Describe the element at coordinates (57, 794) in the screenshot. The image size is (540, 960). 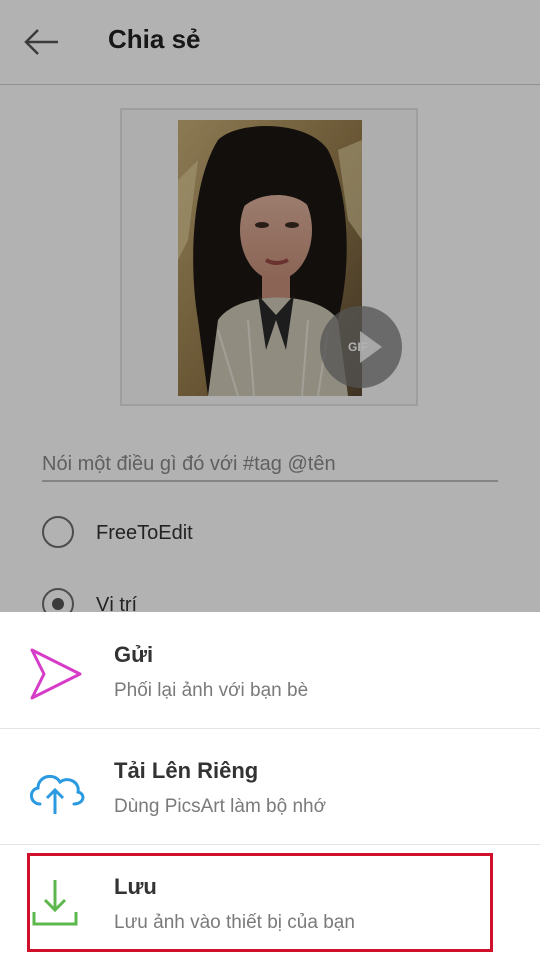
I see `cloud-upload-icon` at that location.